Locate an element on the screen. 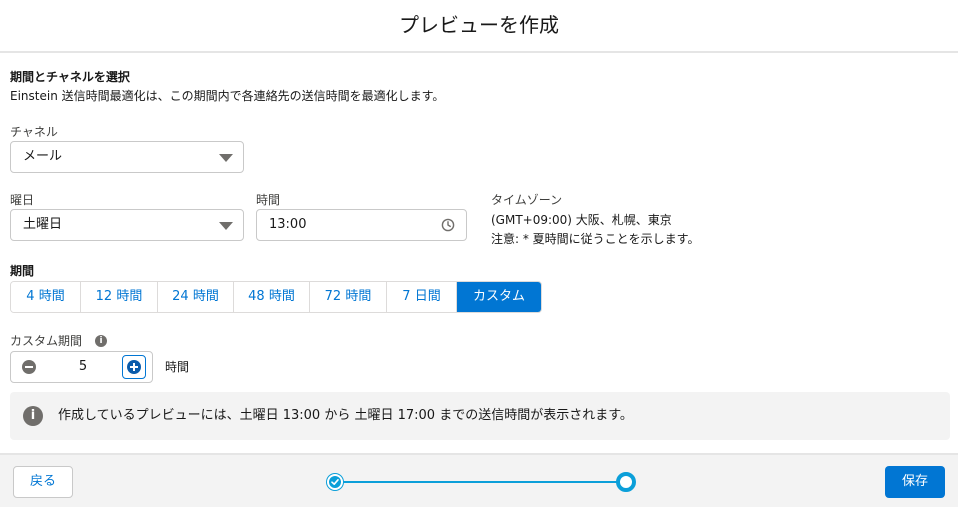 The image size is (958, 507). period-label: 期間 is located at coordinates (22, 271).